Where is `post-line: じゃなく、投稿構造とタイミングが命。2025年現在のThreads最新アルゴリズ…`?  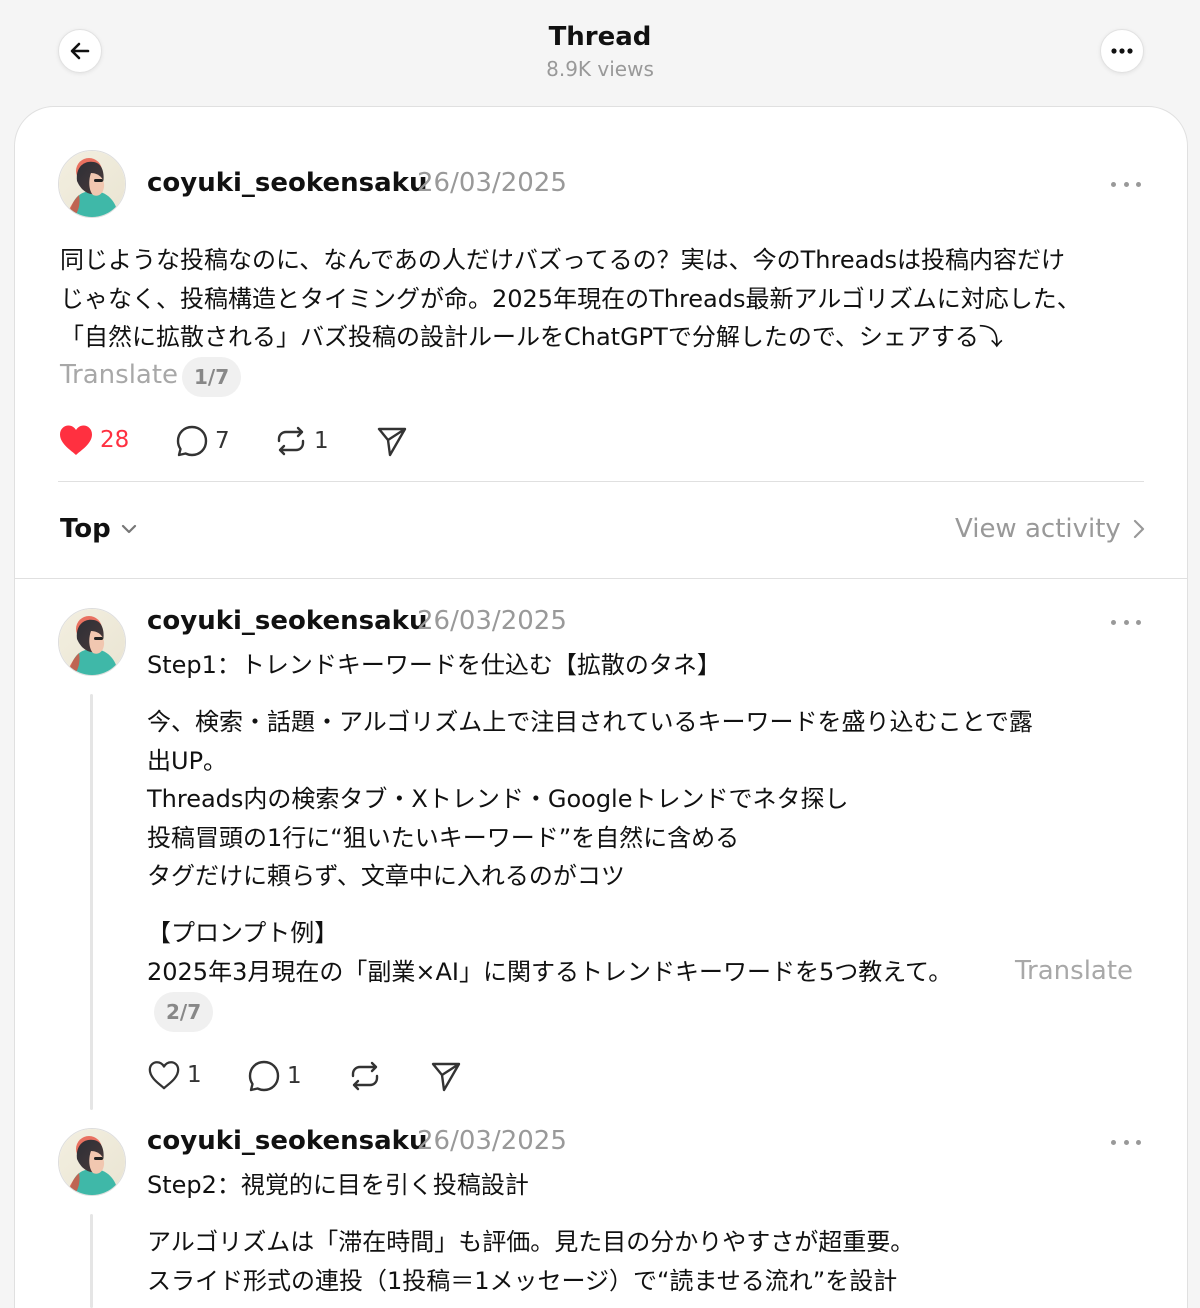
post-line: じゃなく、投稿構造とタイミングが命。2025年現在のThreads最新アルゴリズ… is located at coordinates (570, 298).